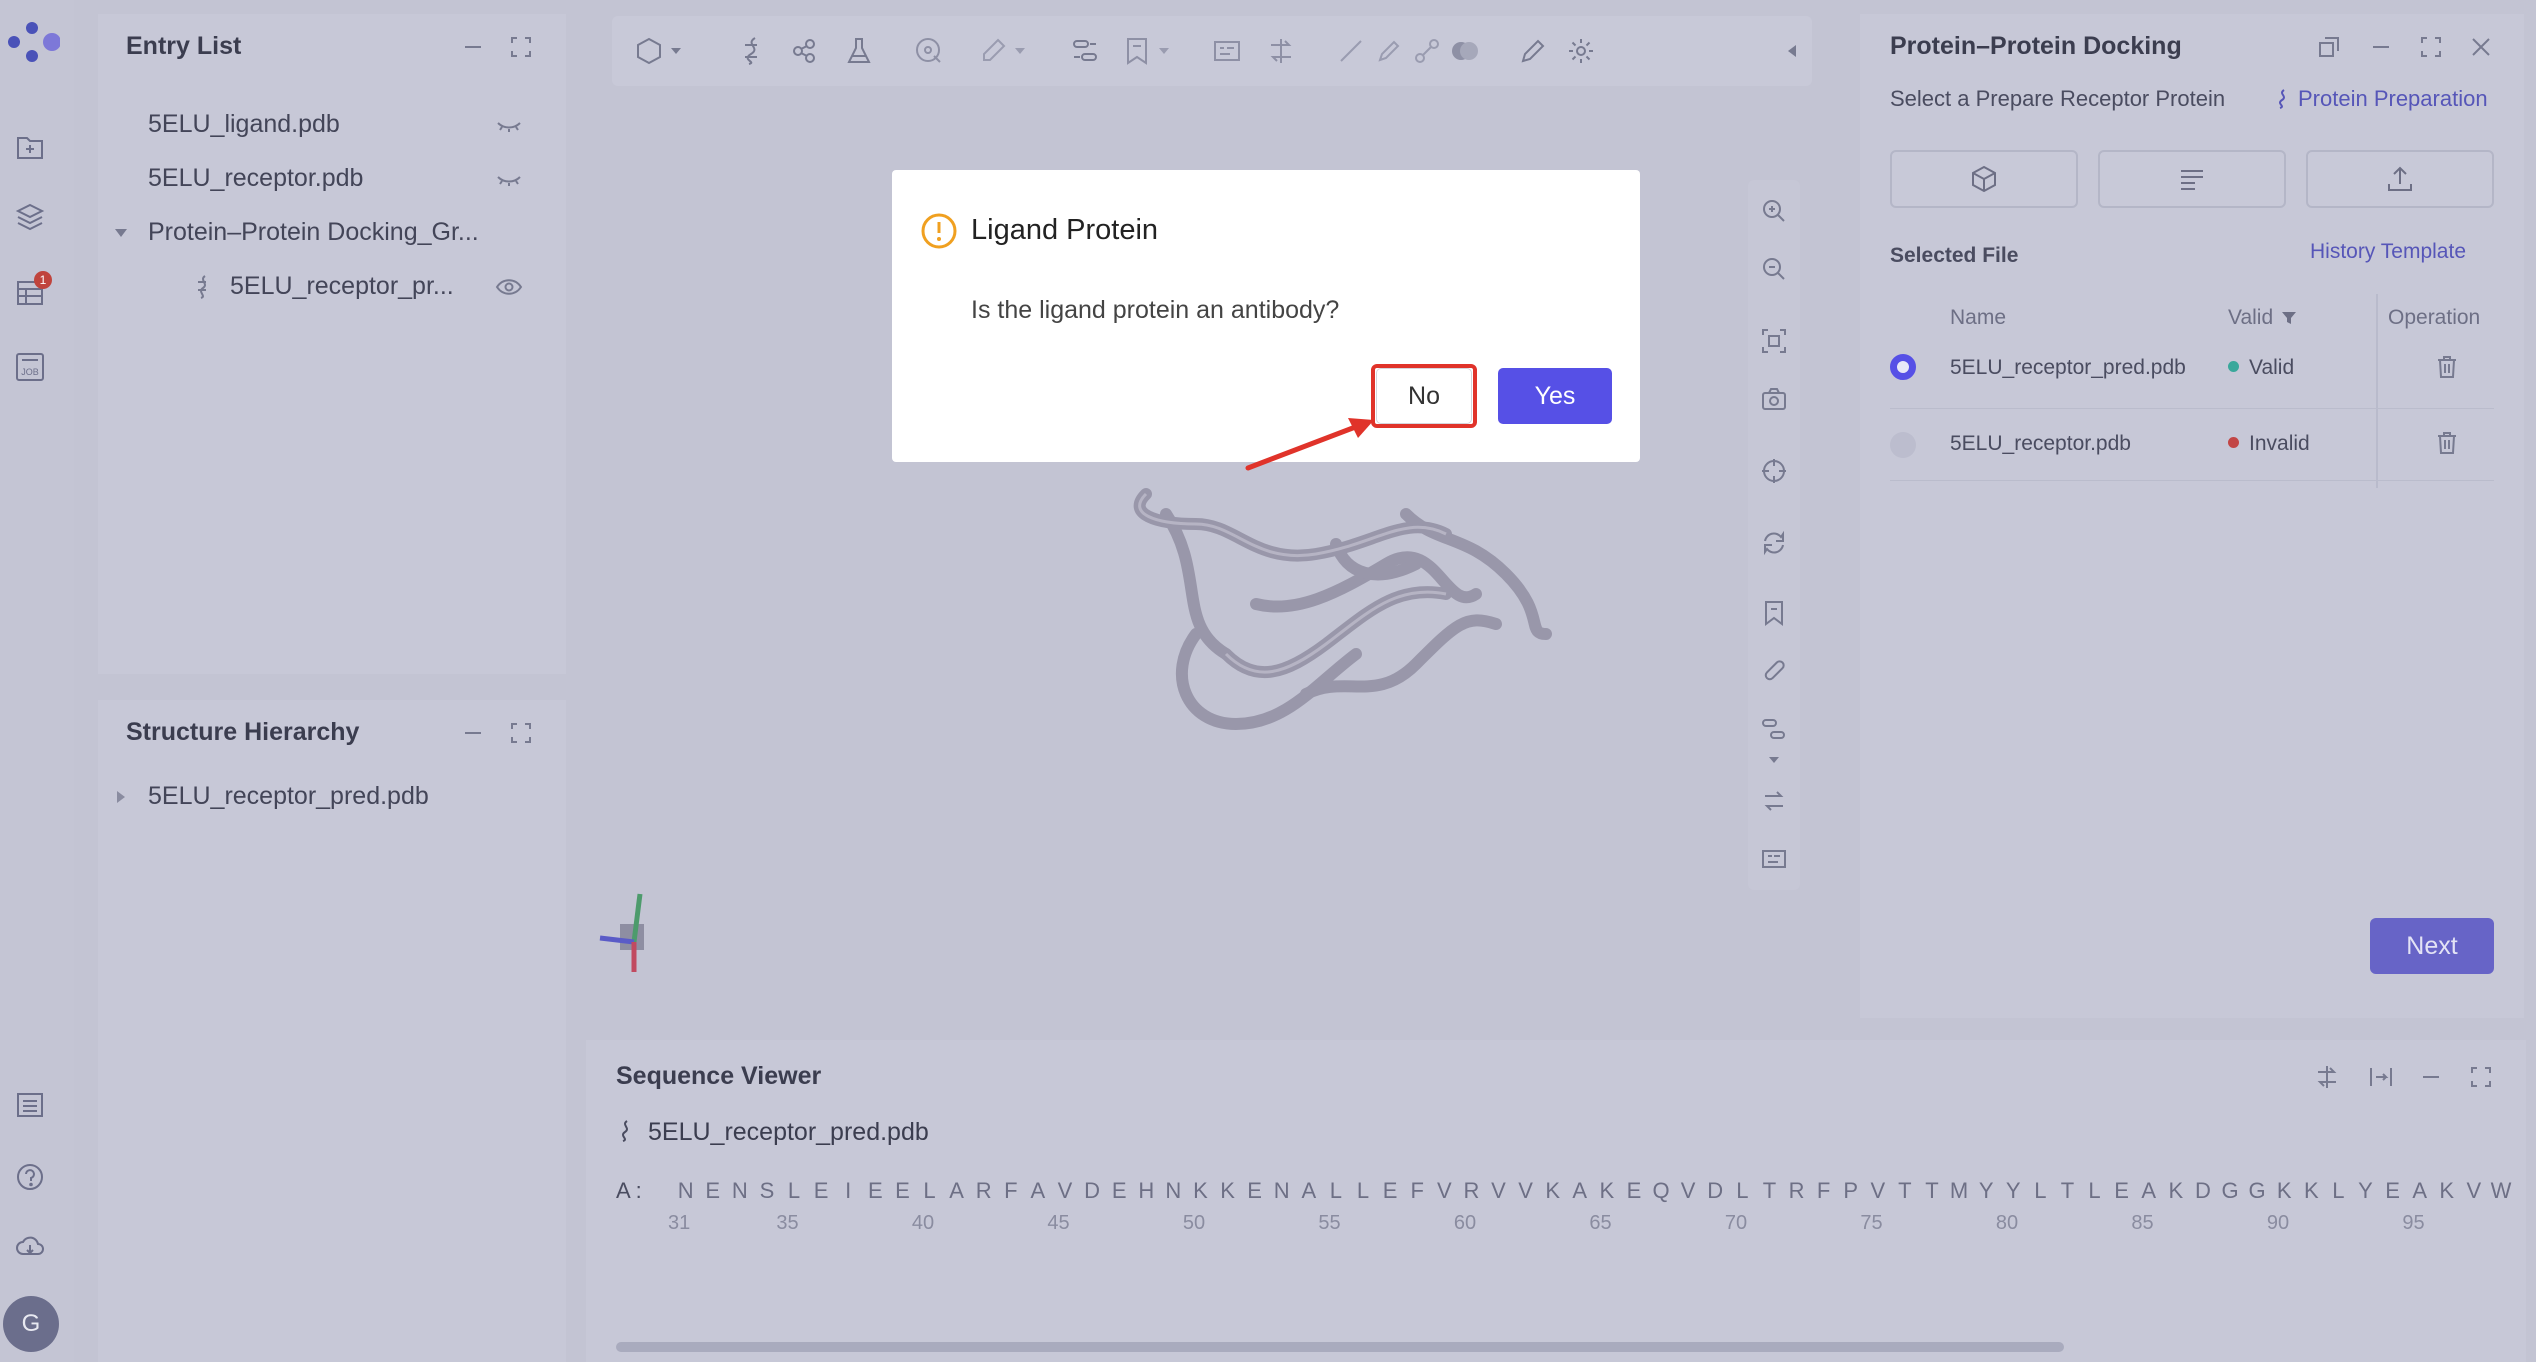 This screenshot has width=2536, height=1362. I want to click on caret-right-icon, so click(121, 797).